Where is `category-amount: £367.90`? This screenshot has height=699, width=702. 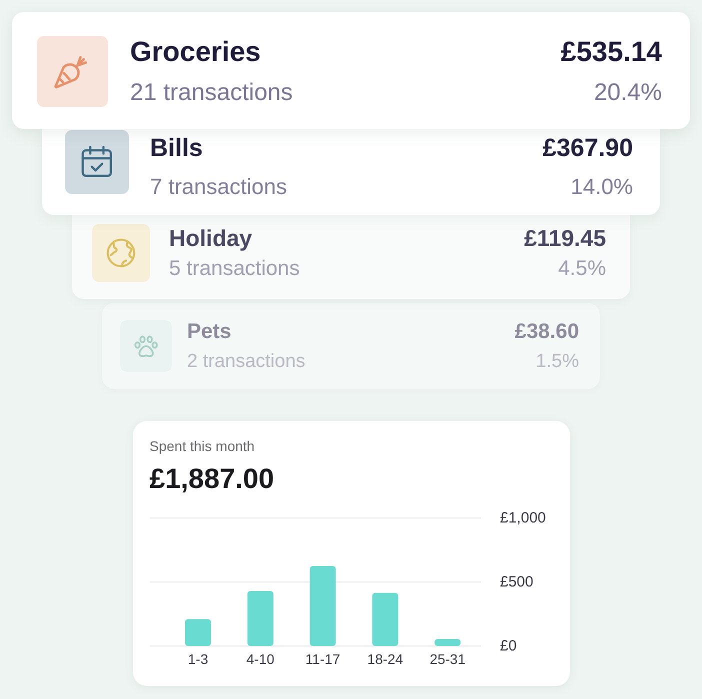 category-amount: £367.90 is located at coordinates (587, 148).